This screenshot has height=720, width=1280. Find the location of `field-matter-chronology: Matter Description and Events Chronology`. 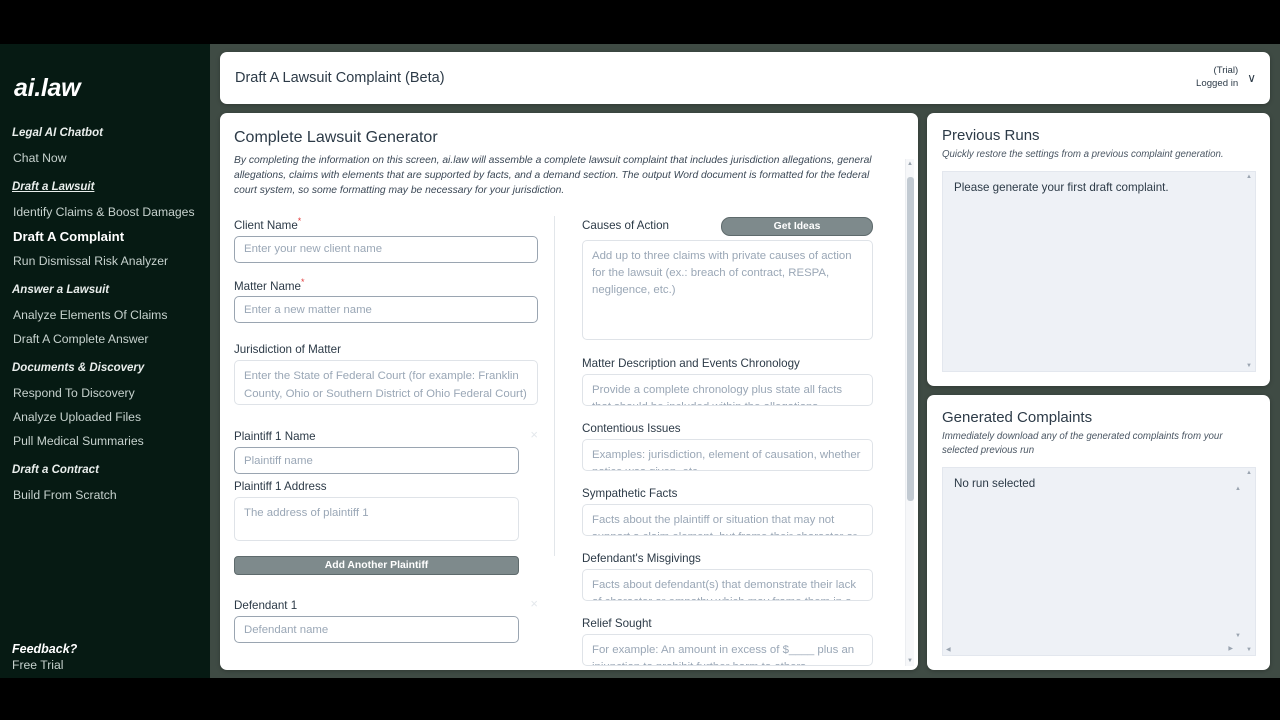

field-matter-chronology: Matter Description and Events Chronology is located at coordinates (727, 384).